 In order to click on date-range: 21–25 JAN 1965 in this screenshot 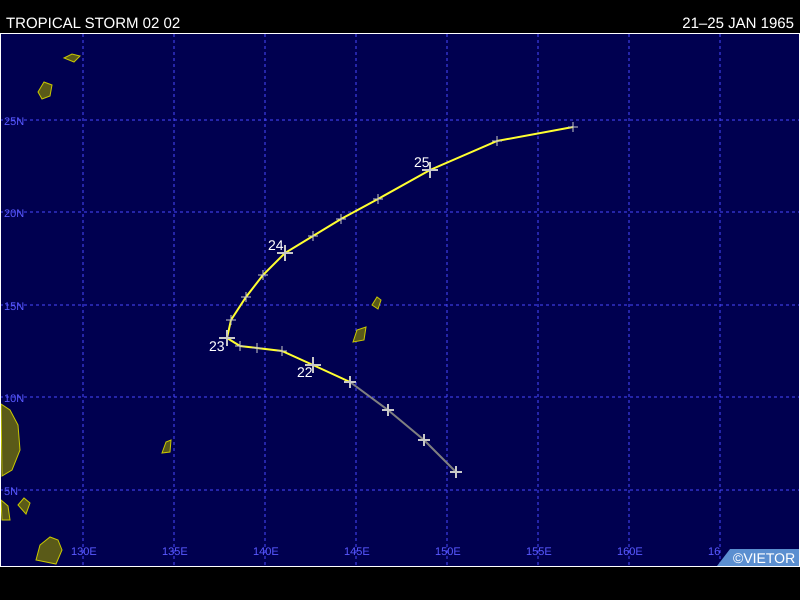, I will do `click(738, 23)`.